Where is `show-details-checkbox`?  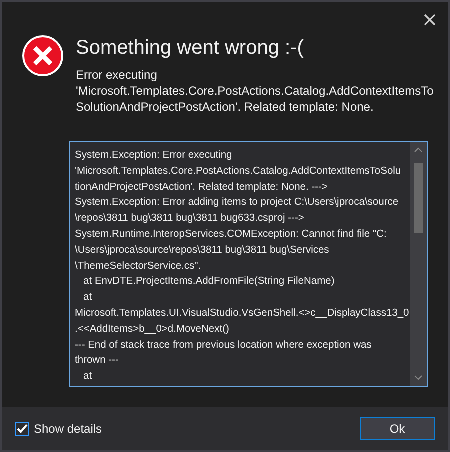 show-details-checkbox is located at coordinates (22, 429).